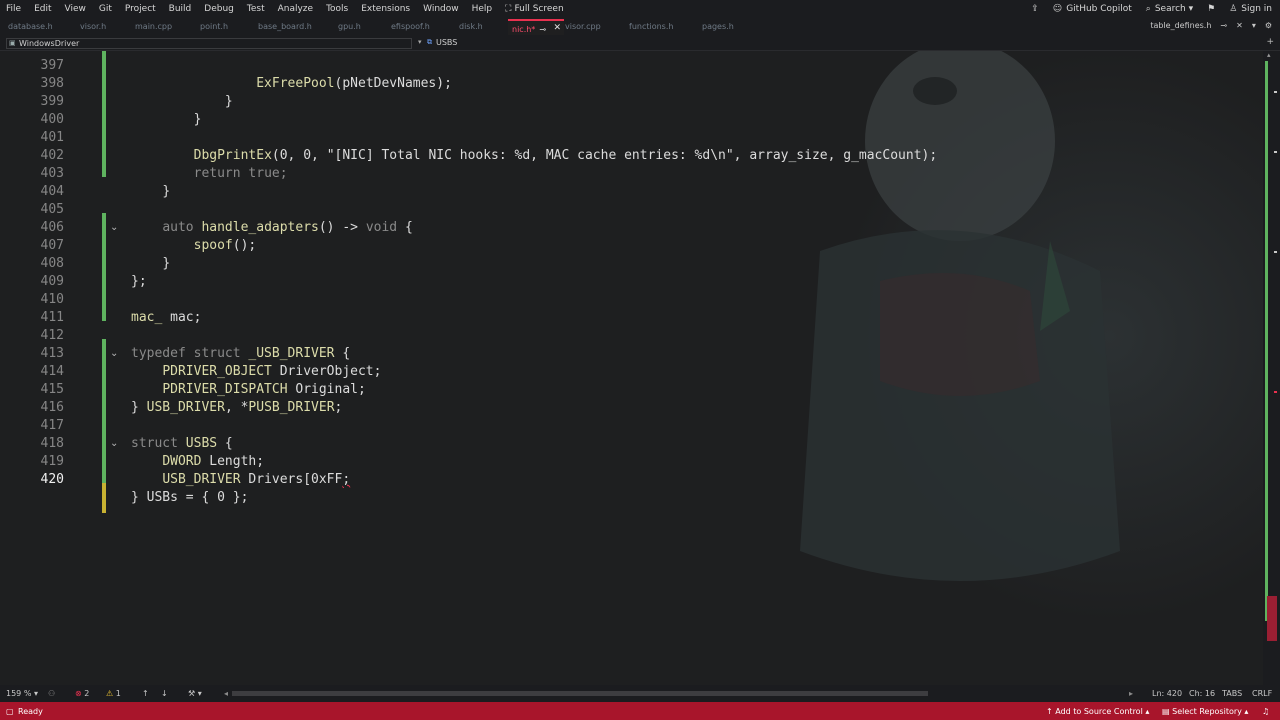 The height and width of the screenshot is (720, 1280). What do you see at coordinates (14, 9) in the screenshot?
I see `menu-file: File` at bounding box center [14, 9].